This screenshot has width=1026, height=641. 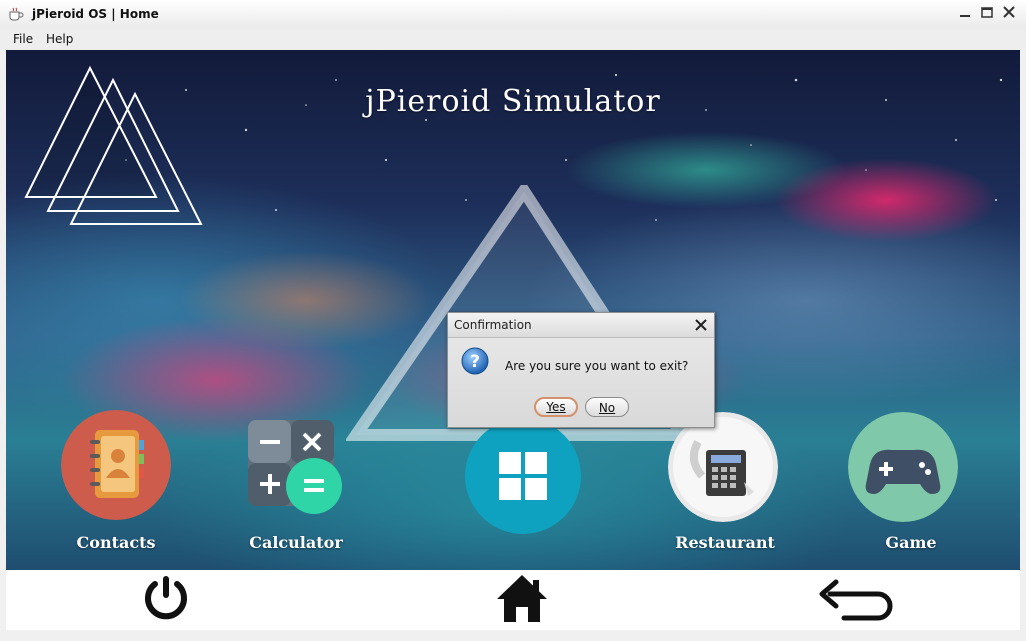 I want to click on app-contacts: Contacts, so click(x=116, y=485).